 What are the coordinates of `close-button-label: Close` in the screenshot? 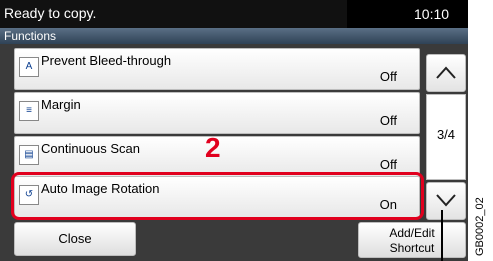 It's located at (75, 238).